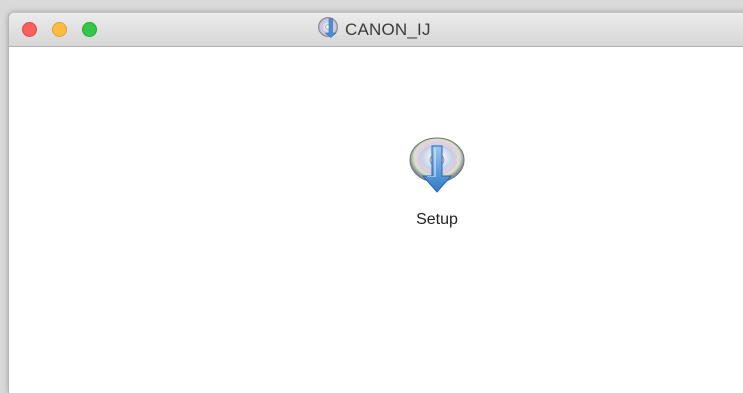 Image resolution: width=743 pixels, height=393 pixels. What do you see at coordinates (29, 29) in the screenshot?
I see `close-button` at bounding box center [29, 29].